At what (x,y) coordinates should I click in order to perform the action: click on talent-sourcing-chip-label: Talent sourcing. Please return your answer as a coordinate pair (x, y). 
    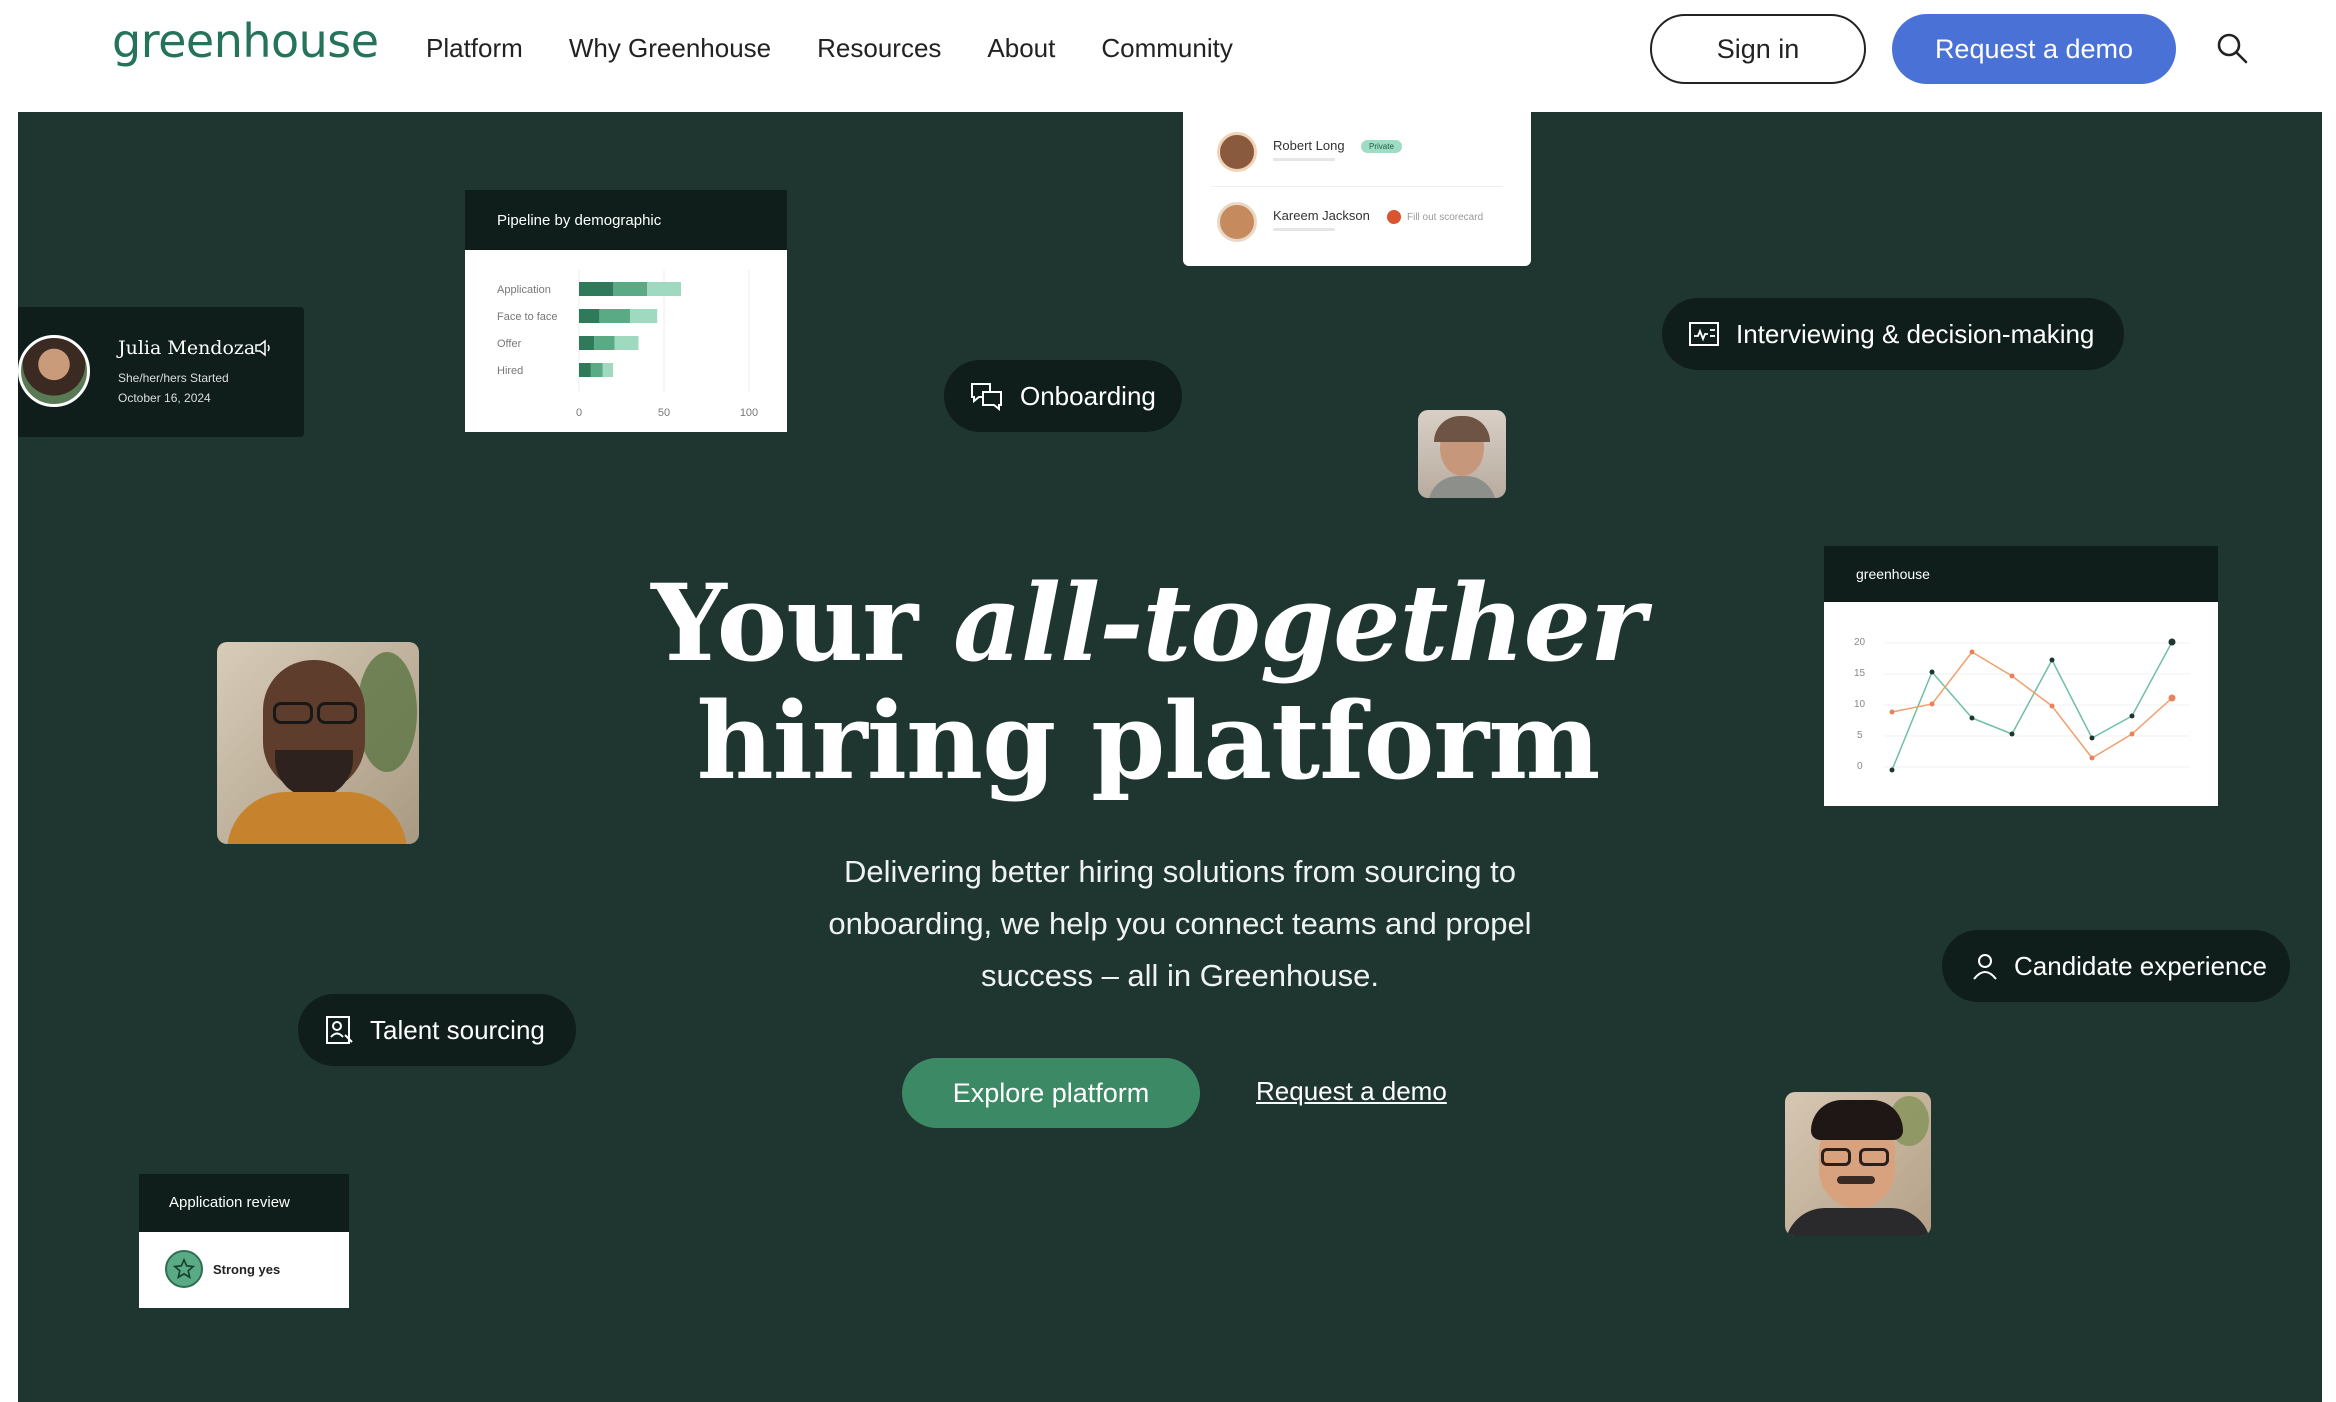
    Looking at the image, I should click on (457, 1029).